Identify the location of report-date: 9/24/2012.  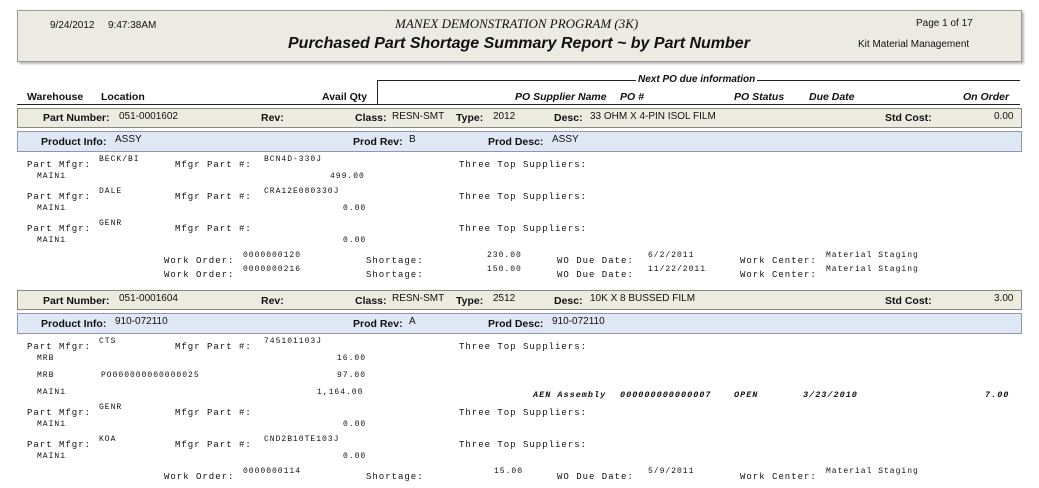
(72, 25).